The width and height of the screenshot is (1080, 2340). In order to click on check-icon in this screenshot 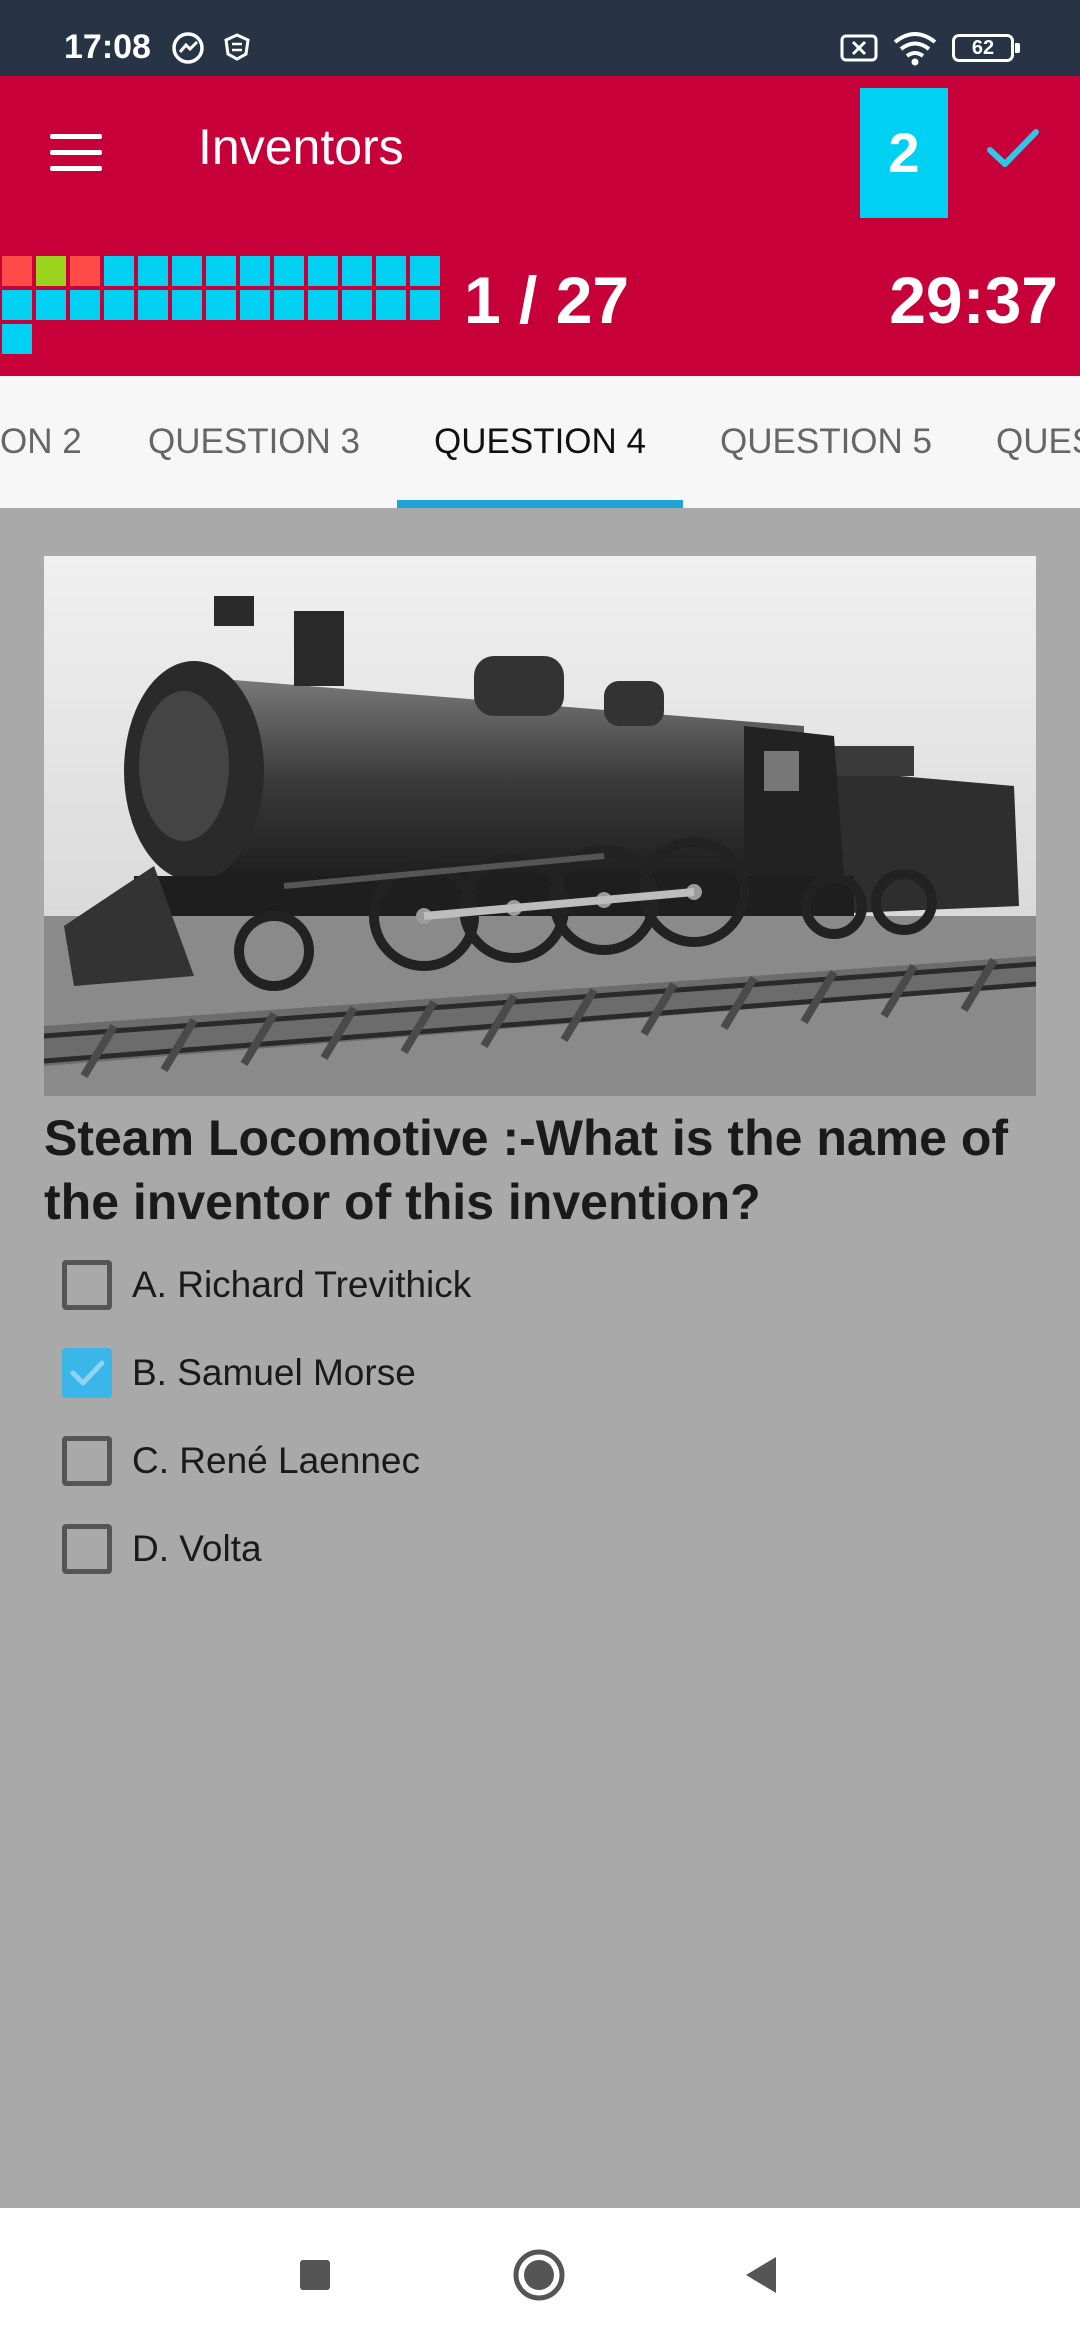, I will do `click(1013, 148)`.